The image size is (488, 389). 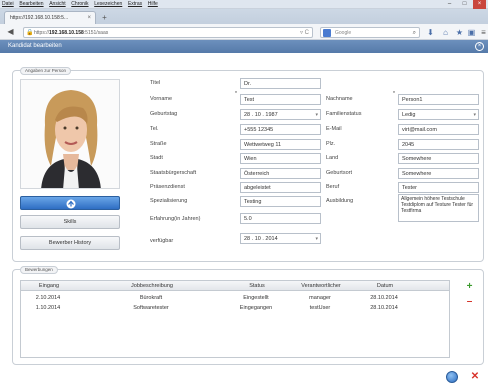 I want to click on bewerbungen-legend: Bewerbungen, so click(x=39, y=270).